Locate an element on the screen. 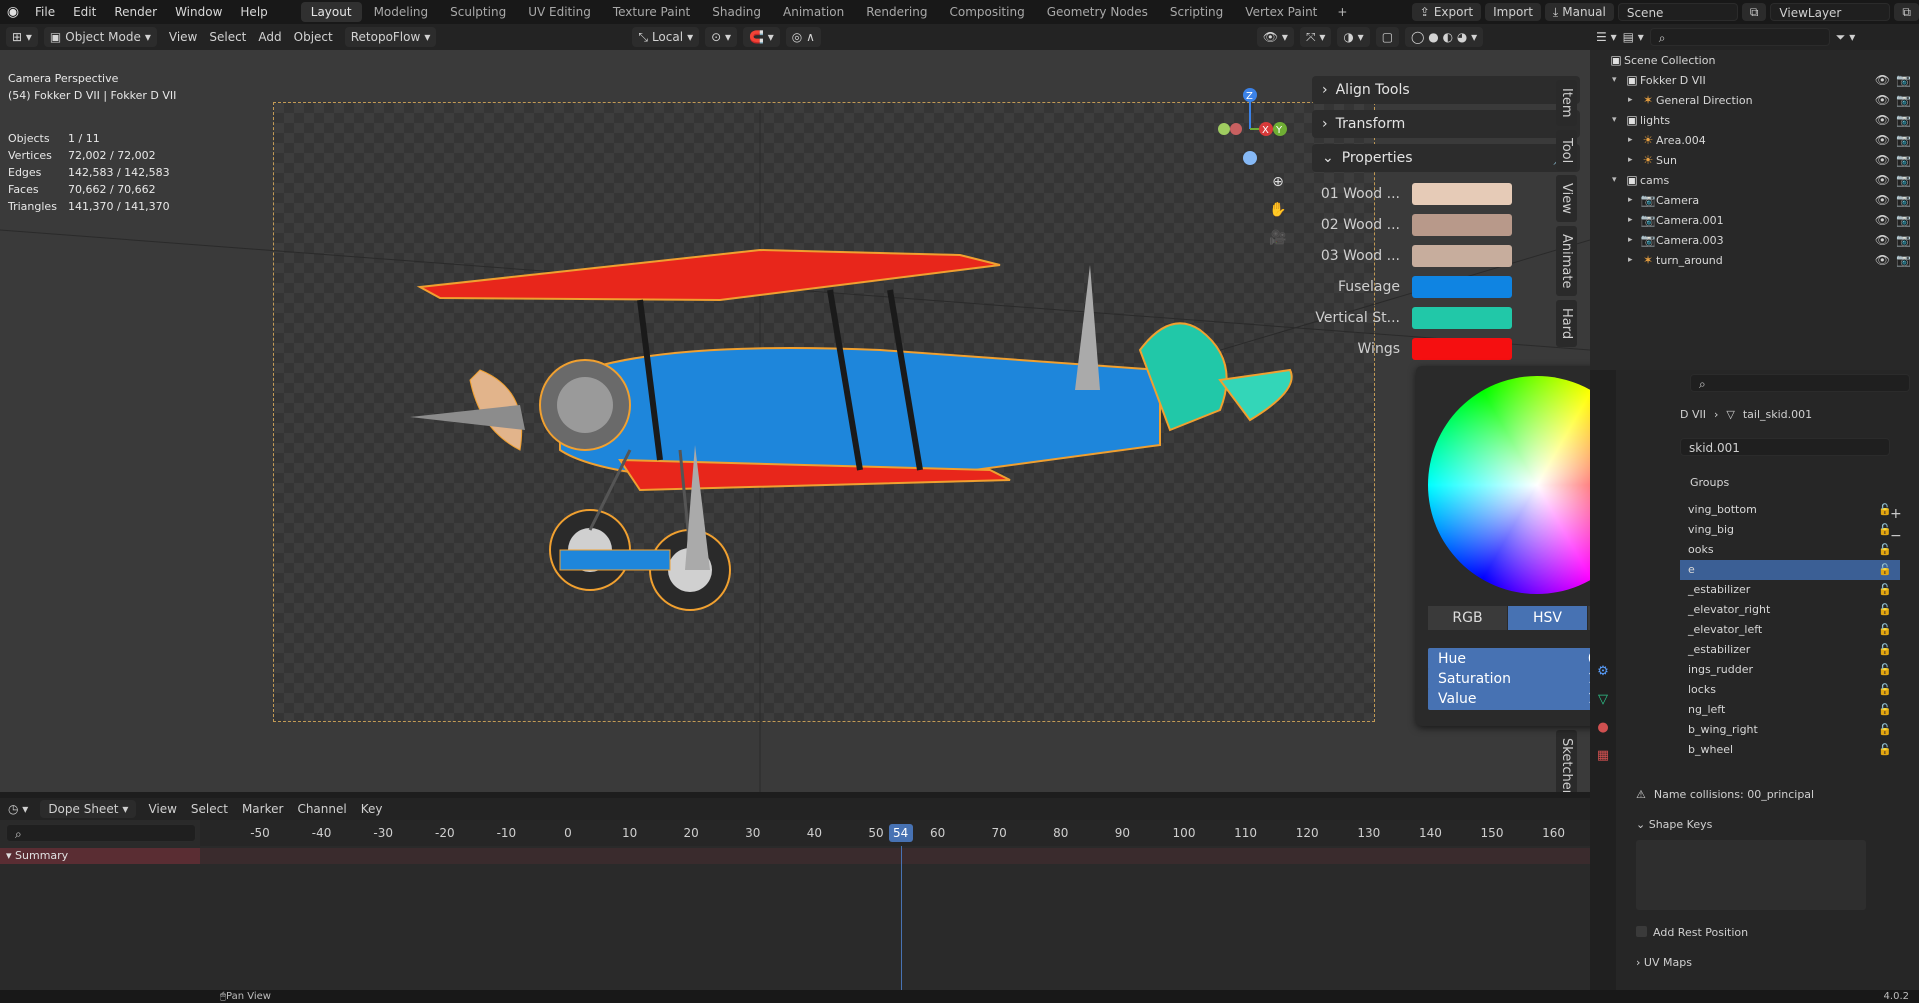 Image resolution: width=1919 pixels, height=1003 pixels. tab-tool: Tool is located at coordinates (1566, 150).